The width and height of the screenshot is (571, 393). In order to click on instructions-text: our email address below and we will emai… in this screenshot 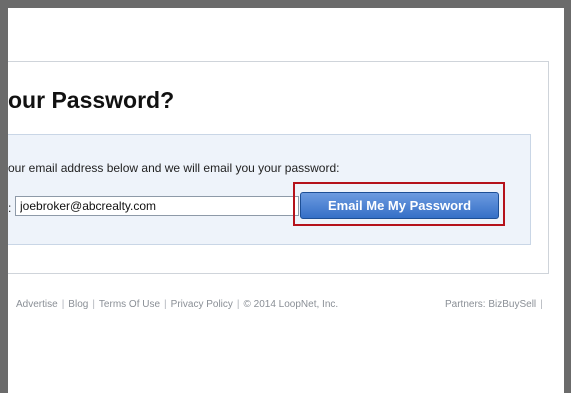, I will do `click(174, 168)`.